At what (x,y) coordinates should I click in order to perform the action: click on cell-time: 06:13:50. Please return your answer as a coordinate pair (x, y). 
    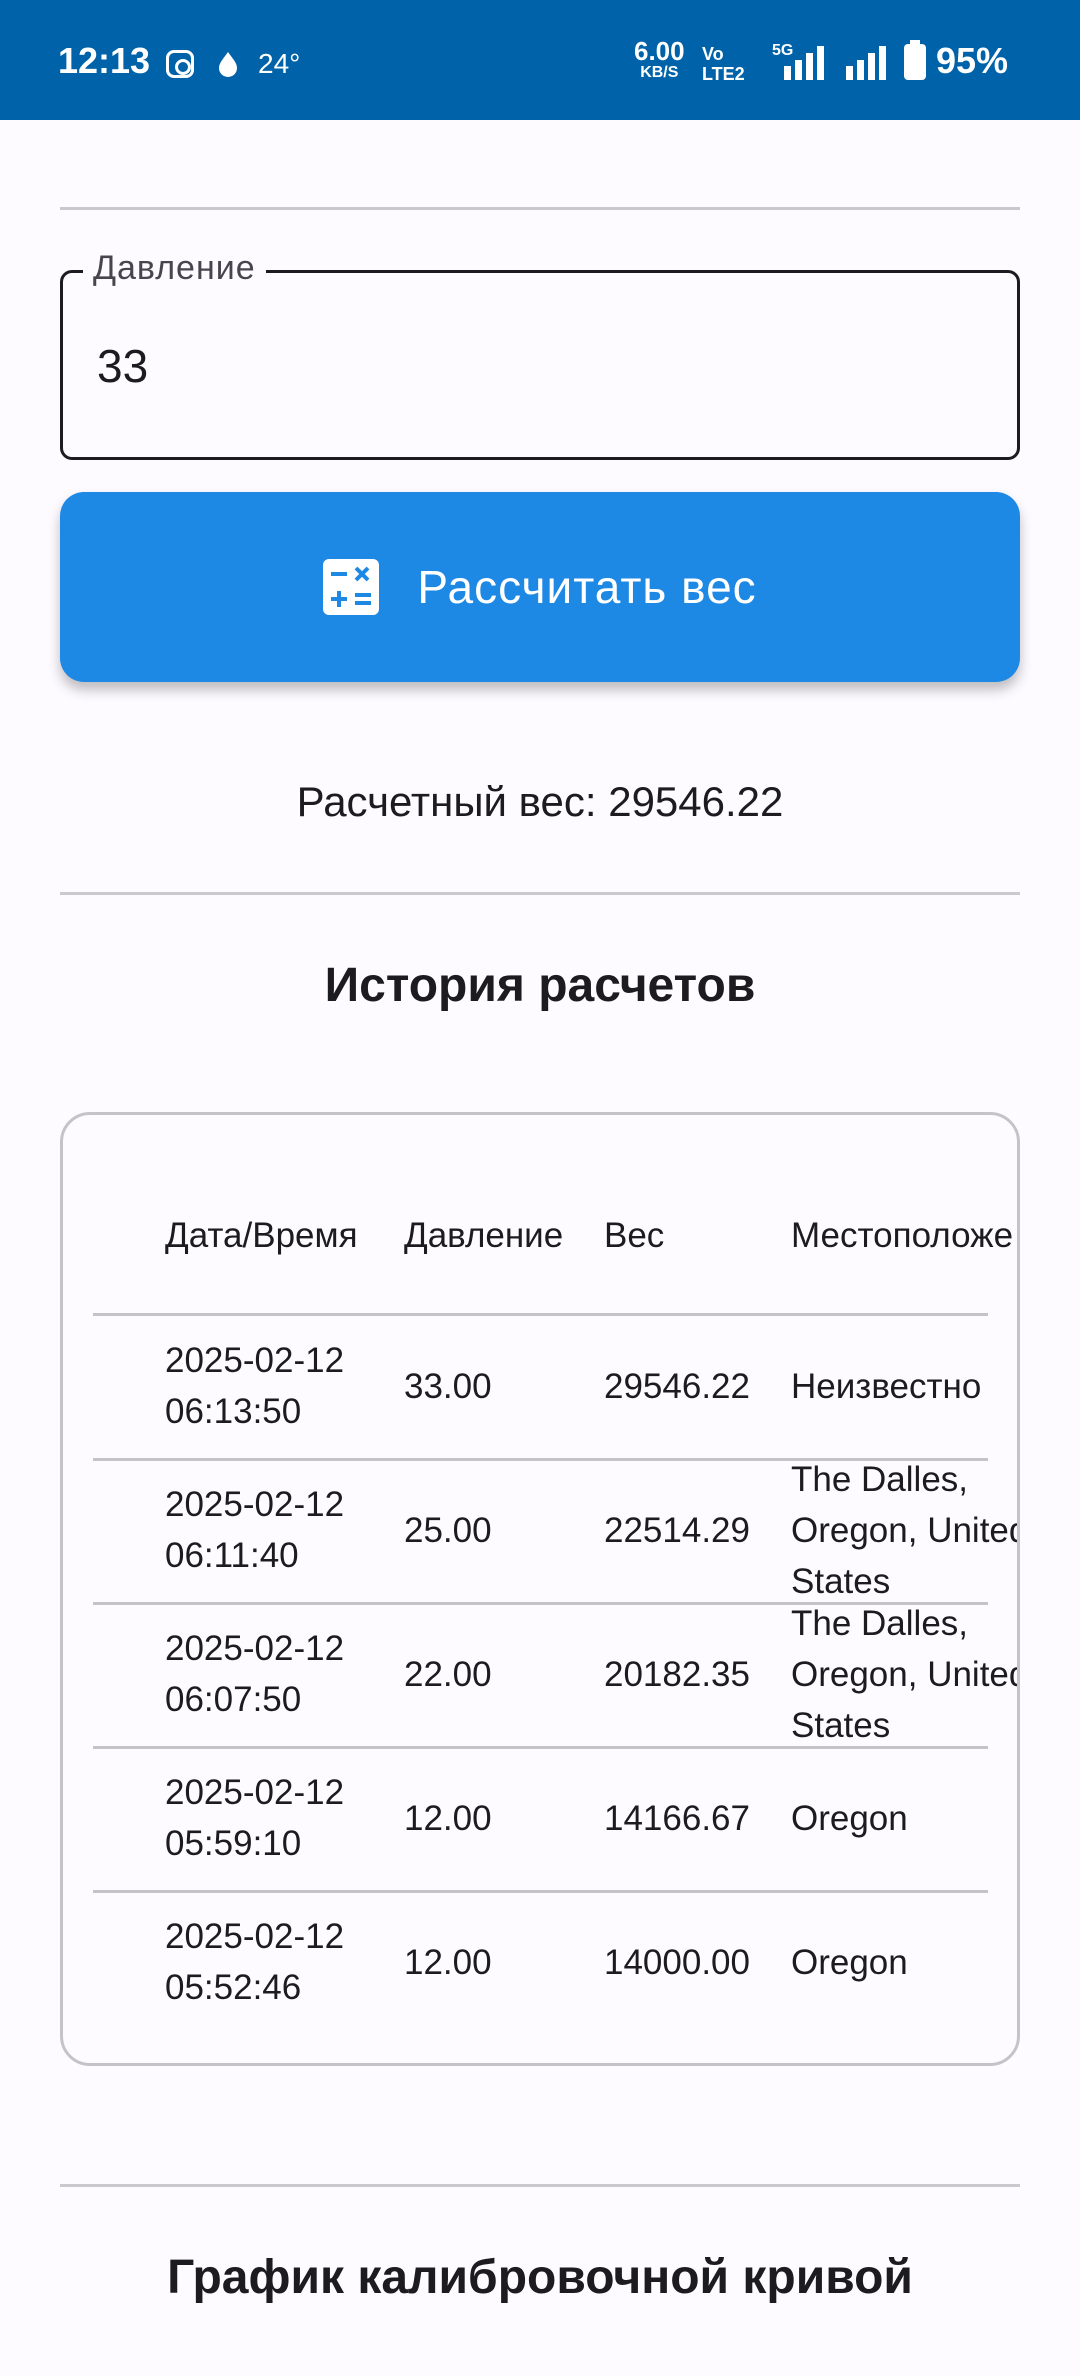
    Looking at the image, I should click on (233, 1411).